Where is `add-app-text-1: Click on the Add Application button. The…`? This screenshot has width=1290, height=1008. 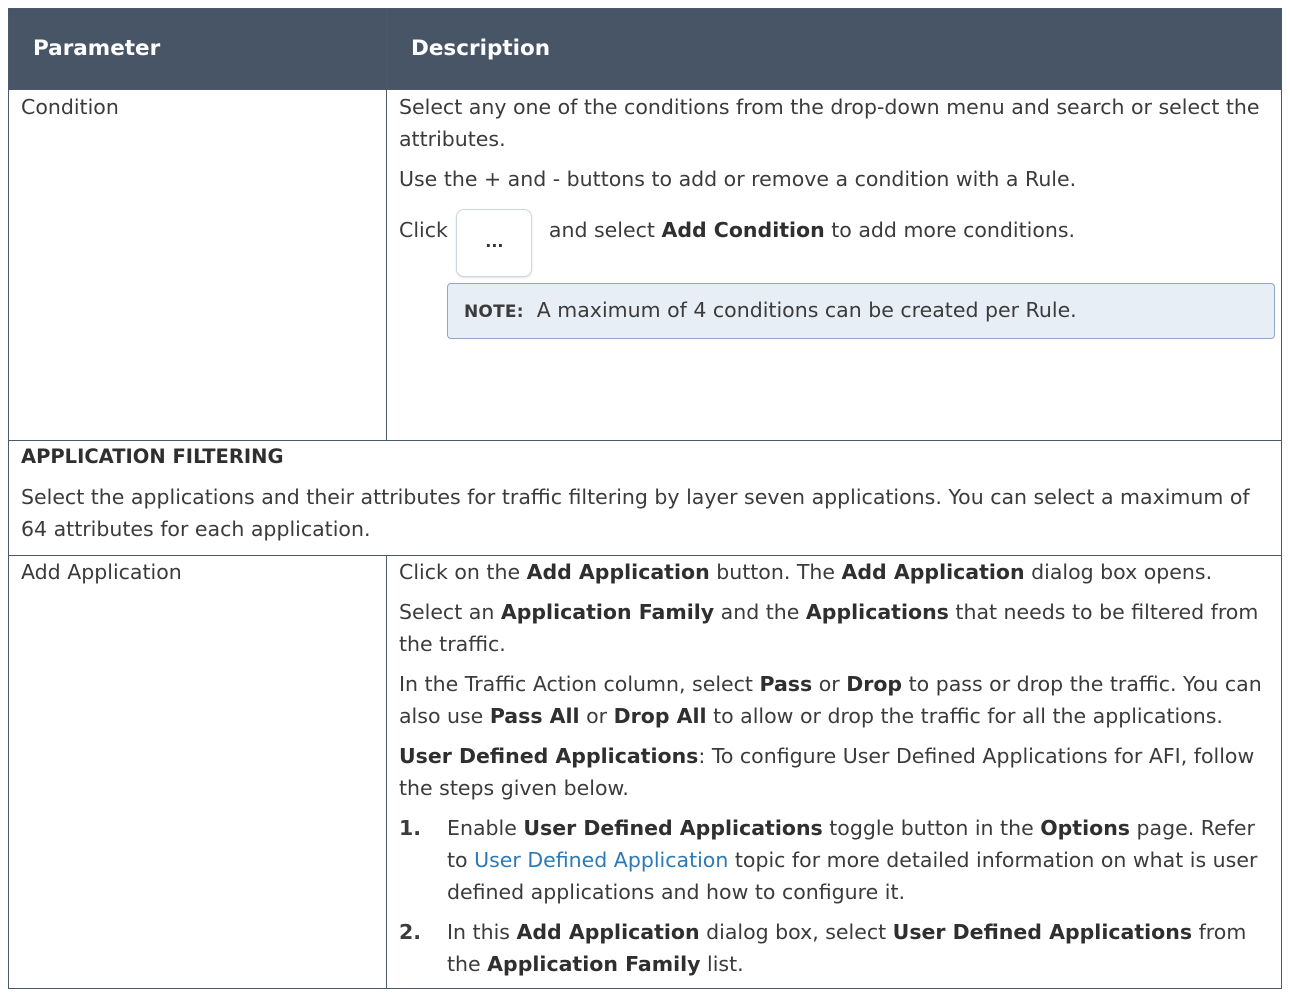 add-app-text-1: Click on the Add Application button. The… is located at coordinates (834, 572).